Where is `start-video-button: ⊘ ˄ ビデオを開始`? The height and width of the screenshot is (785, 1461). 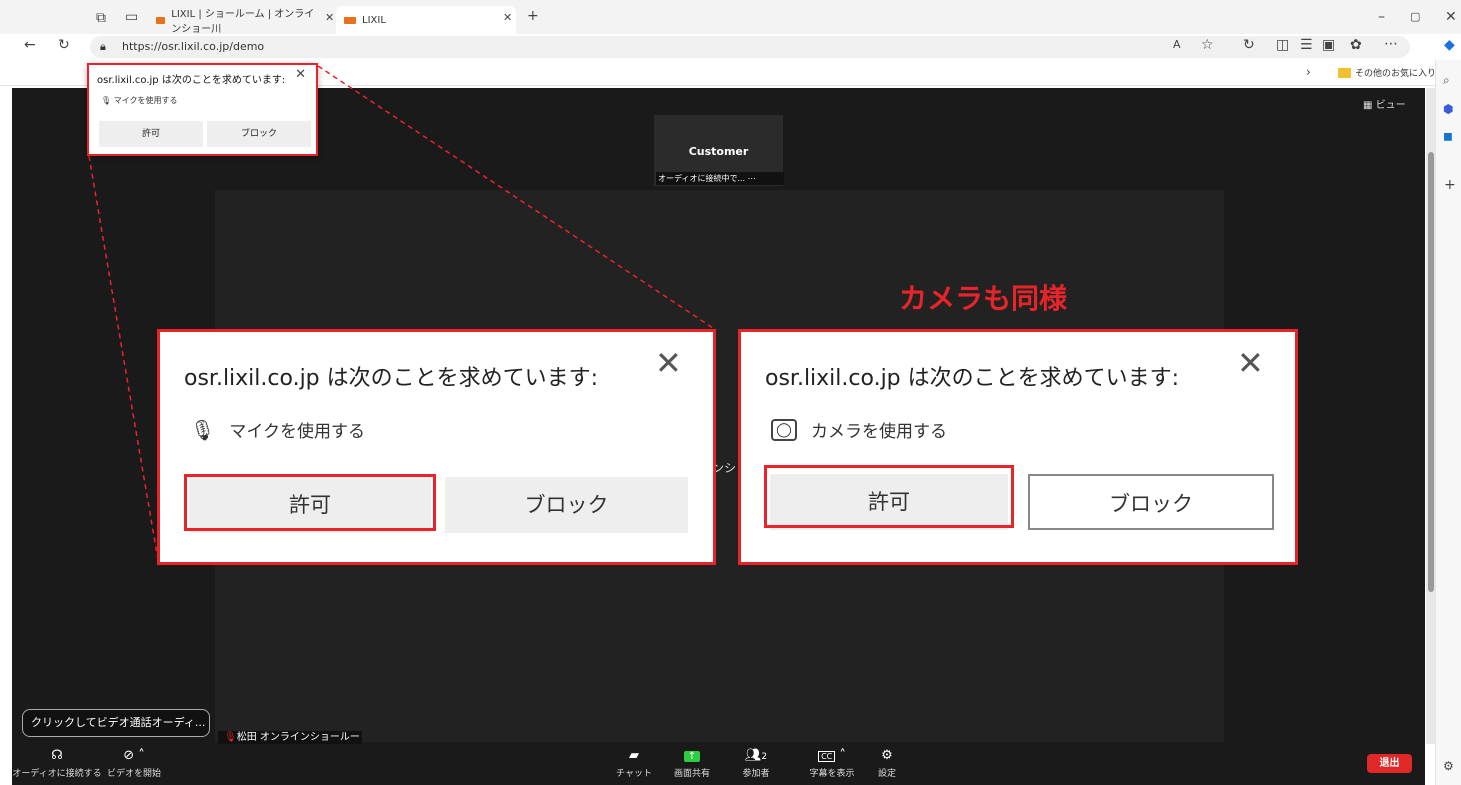 start-video-button: ⊘ ˄ ビデオを開始 is located at coordinates (134, 761).